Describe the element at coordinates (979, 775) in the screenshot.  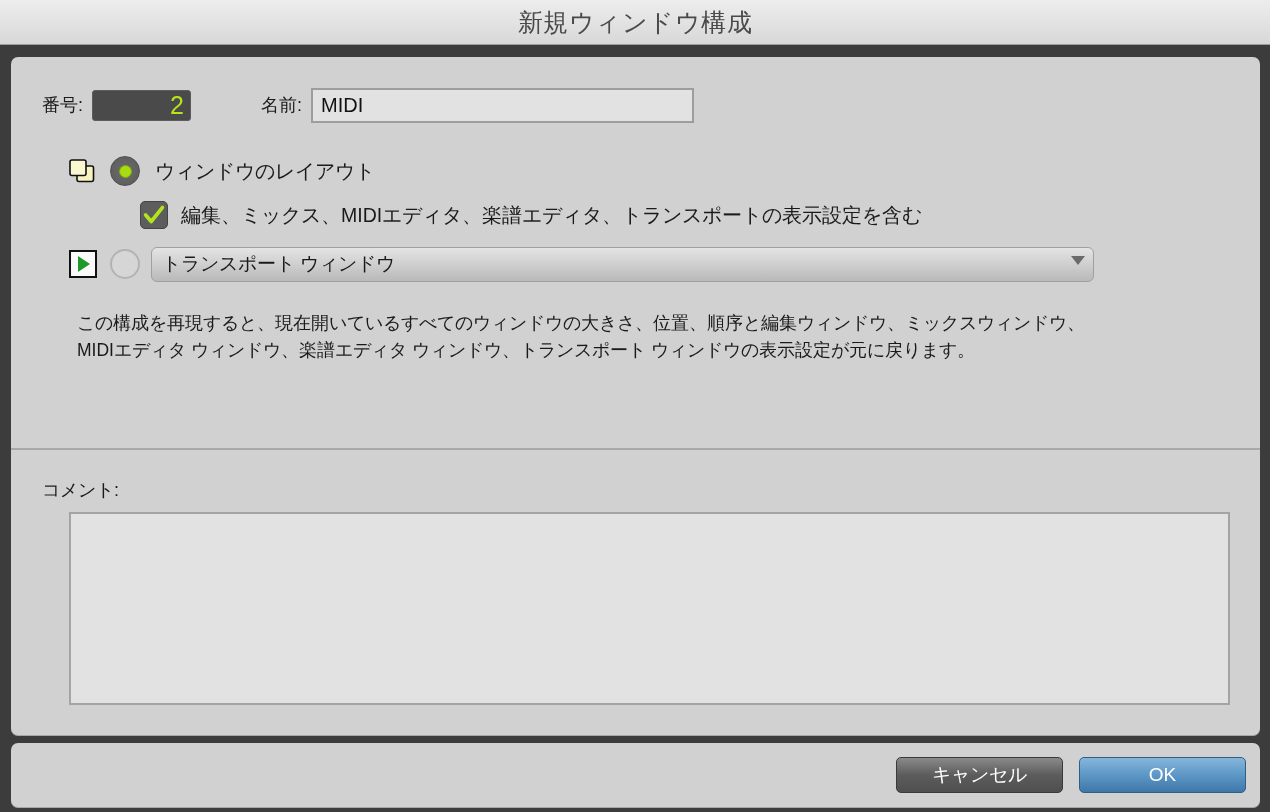
I see `cancel-button: キャンセル` at that location.